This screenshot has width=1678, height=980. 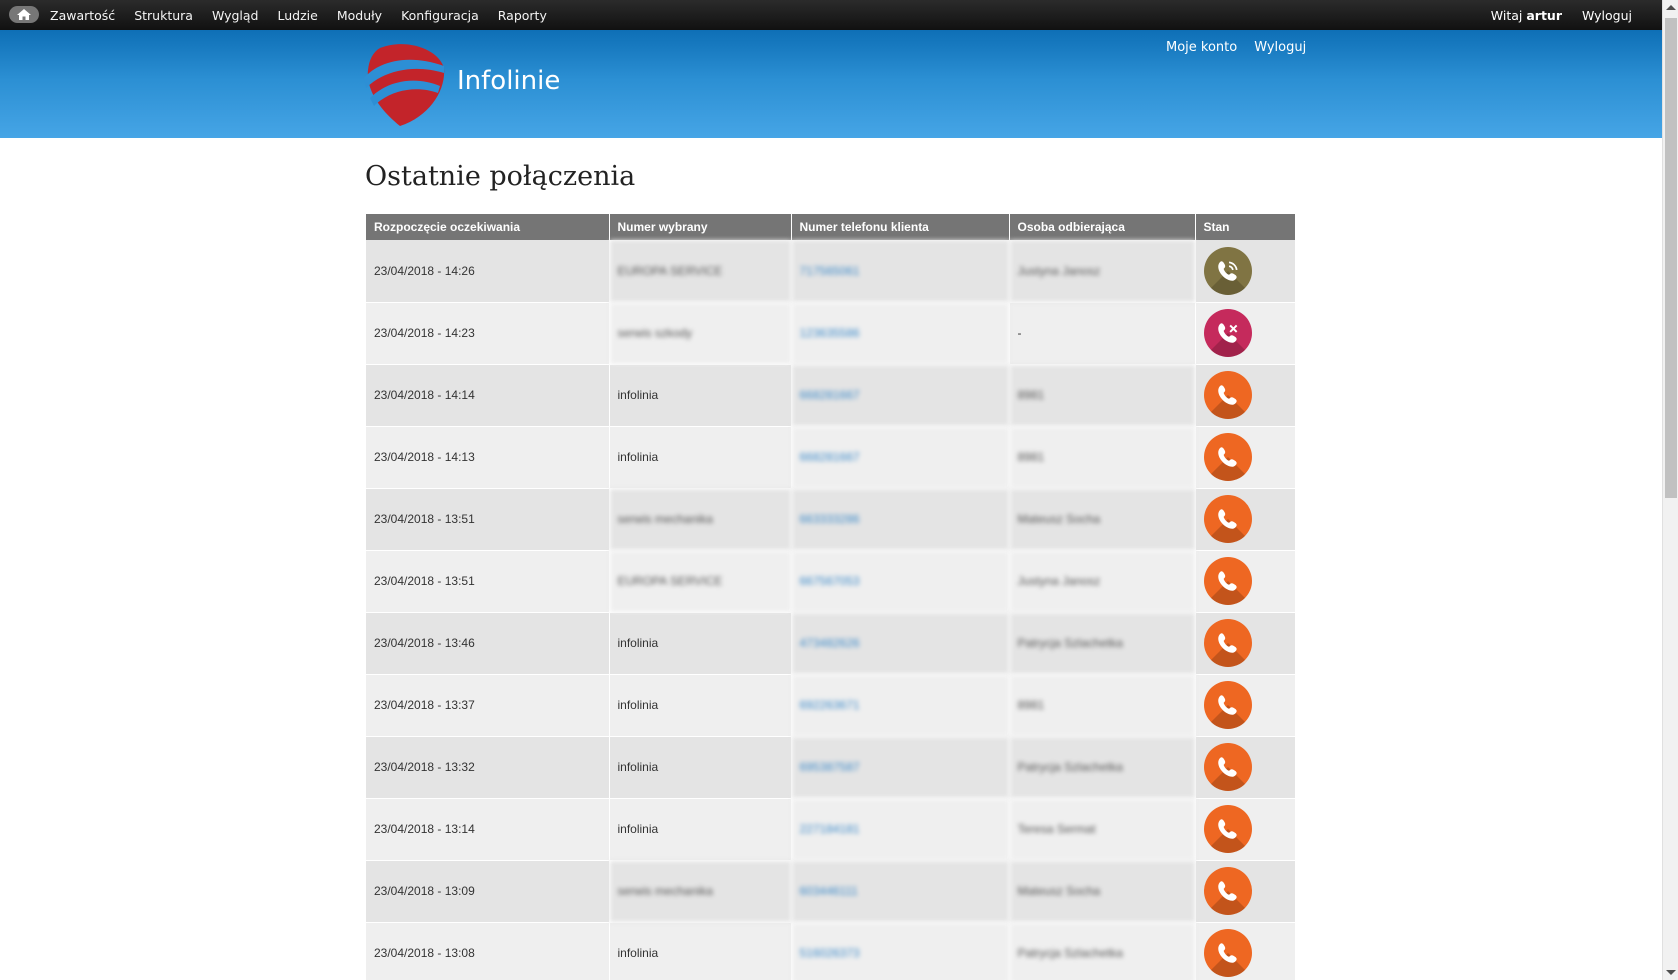 What do you see at coordinates (900, 705) in the screenshot?
I see `cell-phone: 692263671` at bounding box center [900, 705].